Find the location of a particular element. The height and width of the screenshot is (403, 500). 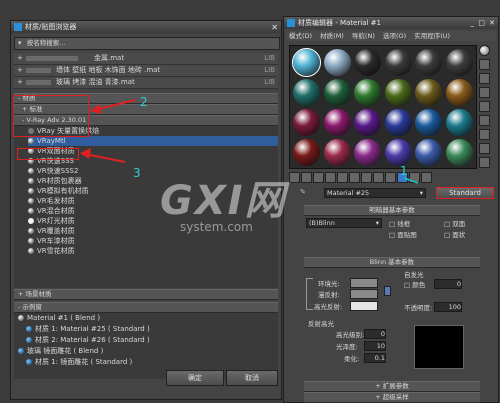

arrow-2-head is located at coordinates (95, 109).